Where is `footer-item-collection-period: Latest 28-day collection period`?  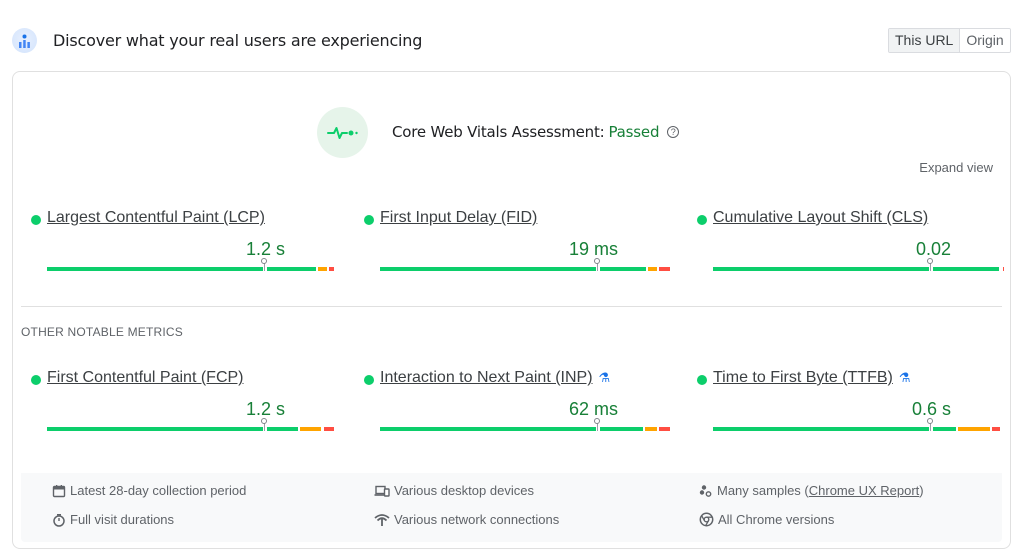
footer-item-collection-period: Latest 28-day collection period is located at coordinates (149, 490).